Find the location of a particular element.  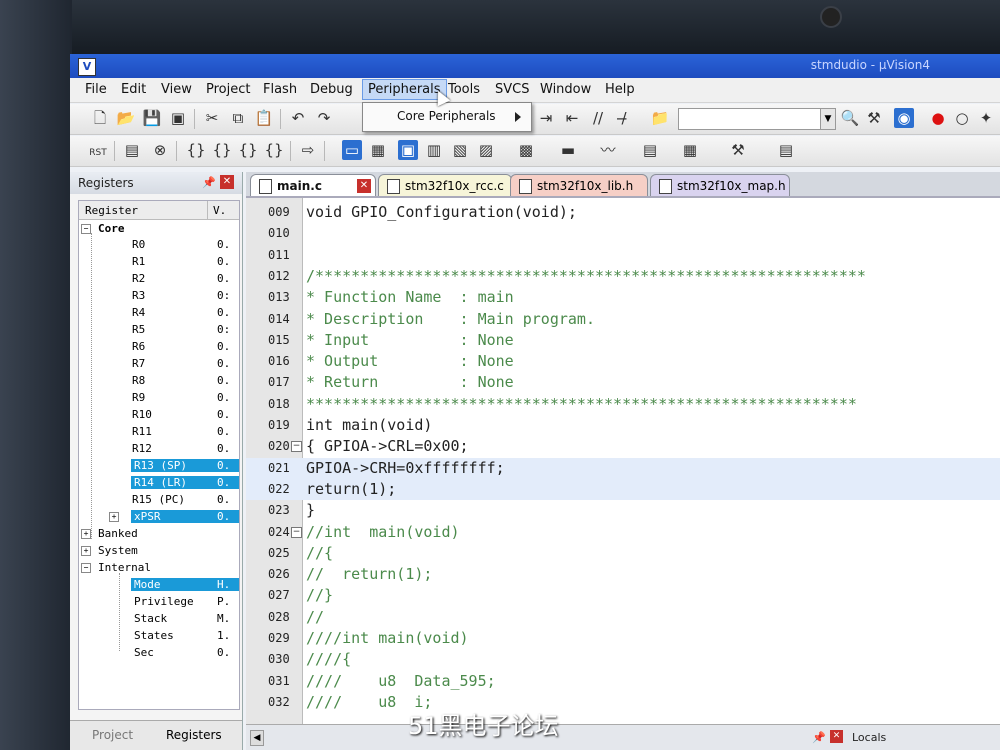

chevron-down-icon: ▼ is located at coordinates (827, 119).